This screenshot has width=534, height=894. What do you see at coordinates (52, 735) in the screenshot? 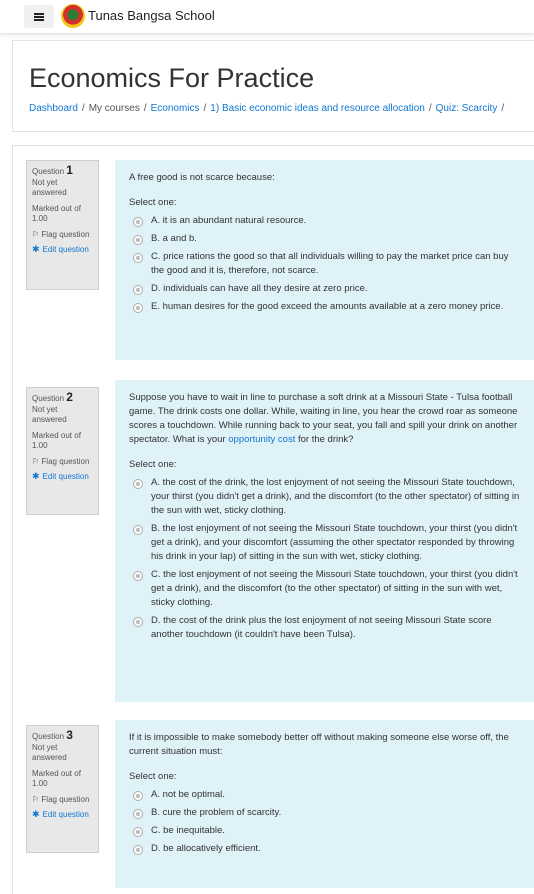
I see `question-number: Question 3` at bounding box center [52, 735].